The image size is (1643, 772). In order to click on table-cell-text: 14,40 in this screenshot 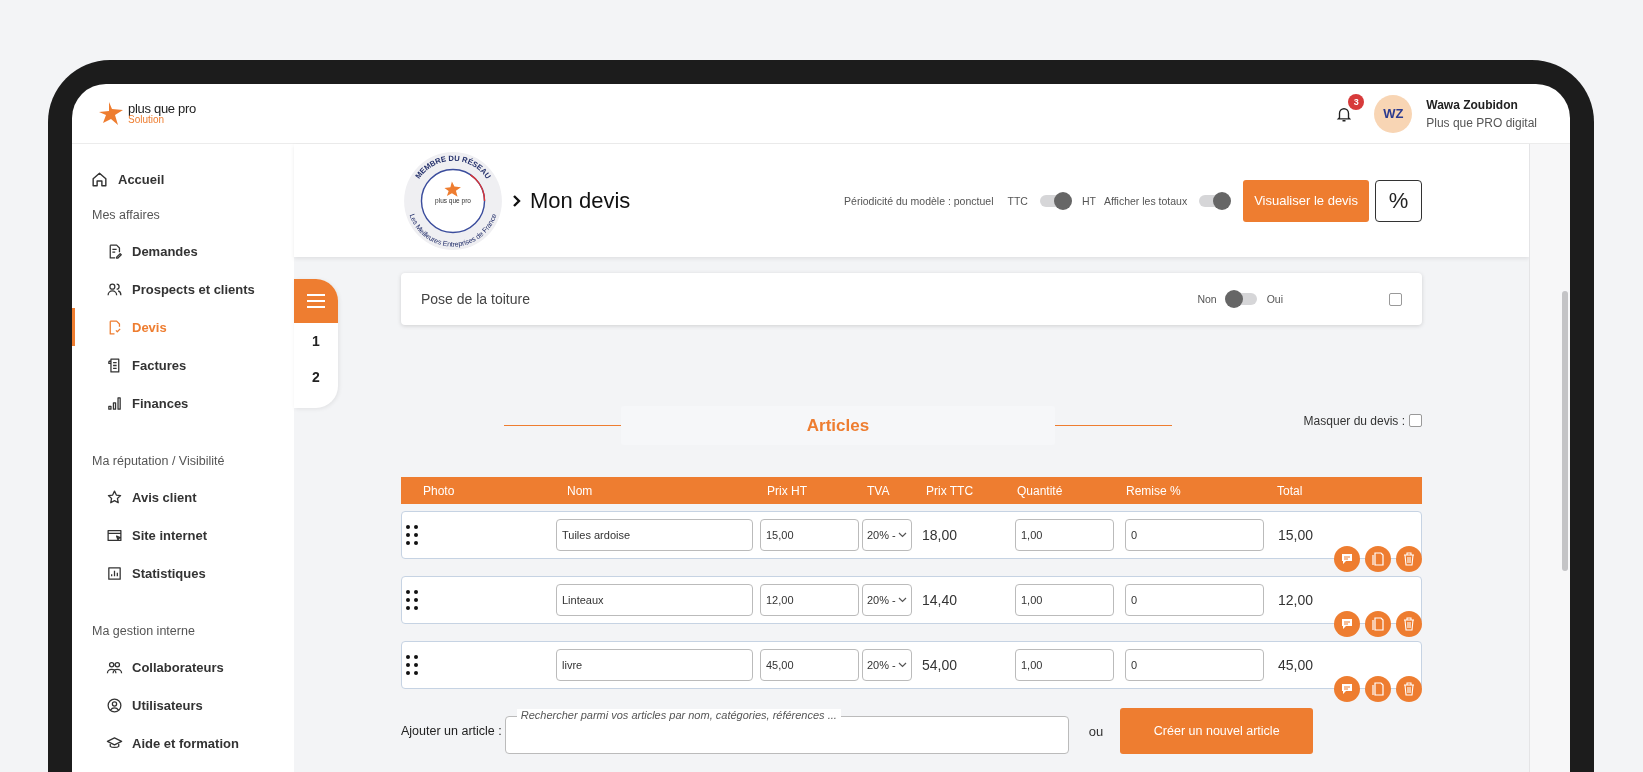, I will do `click(940, 600)`.